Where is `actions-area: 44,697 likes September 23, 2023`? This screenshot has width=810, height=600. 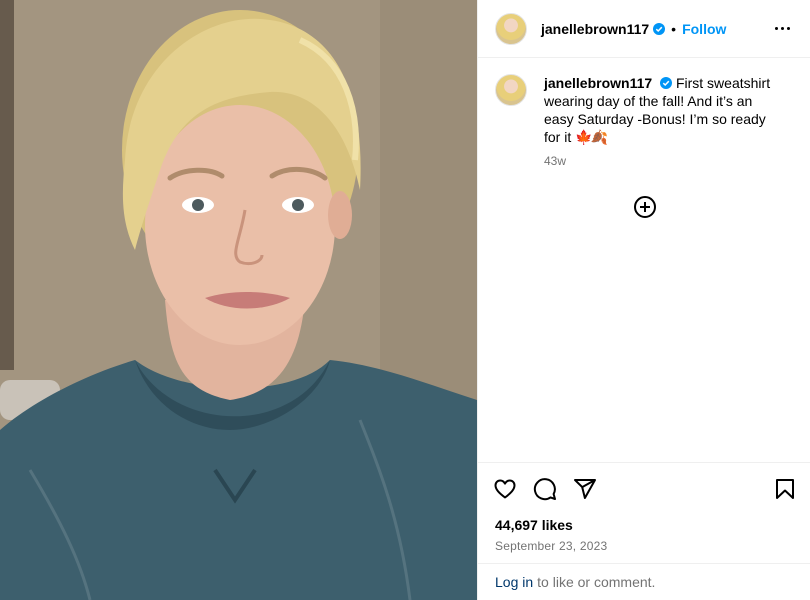
actions-area: 44,697 likes September 23, 2023 is located at coordinates (644, 507).